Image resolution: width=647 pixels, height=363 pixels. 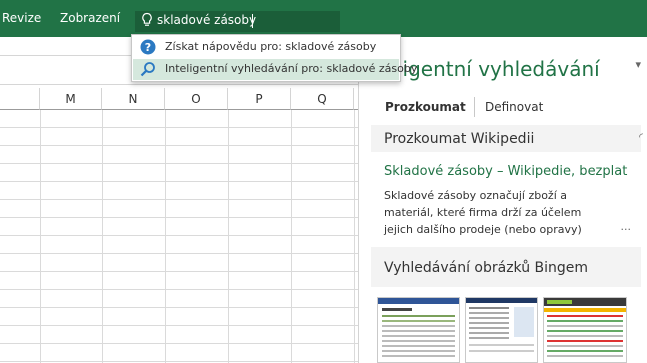 I want to click on menu-item-label: Získat nápovědu pro: skladové zásoby, so click(x=271, y=46).